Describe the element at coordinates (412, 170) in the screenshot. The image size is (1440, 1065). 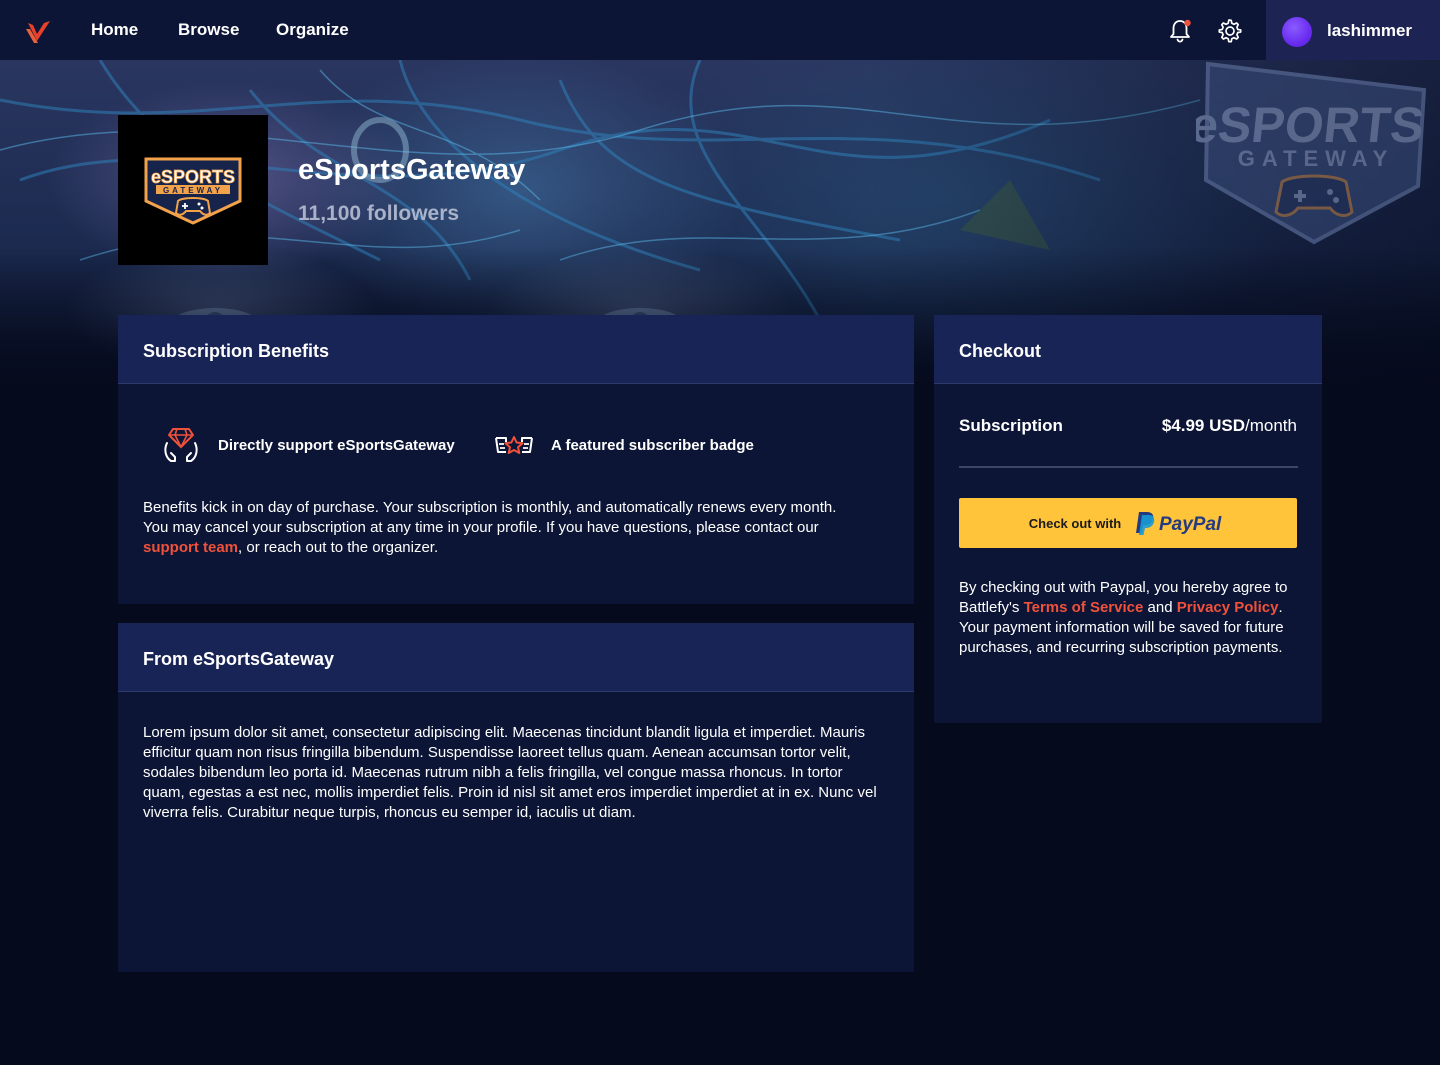
I see `organizer-name: eSportsGateway` at that location.